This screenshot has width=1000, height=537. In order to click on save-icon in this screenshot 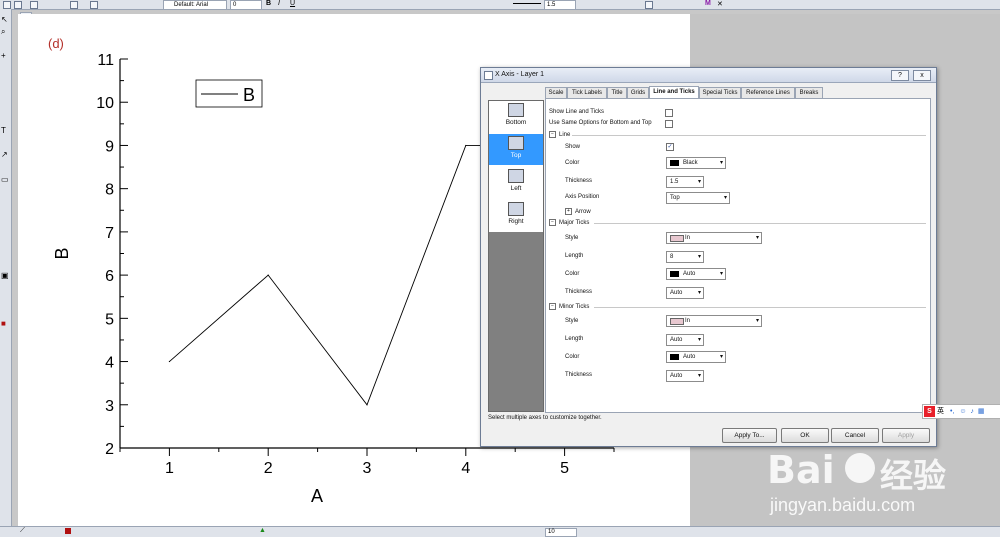, I will do `click(34, 5)`.